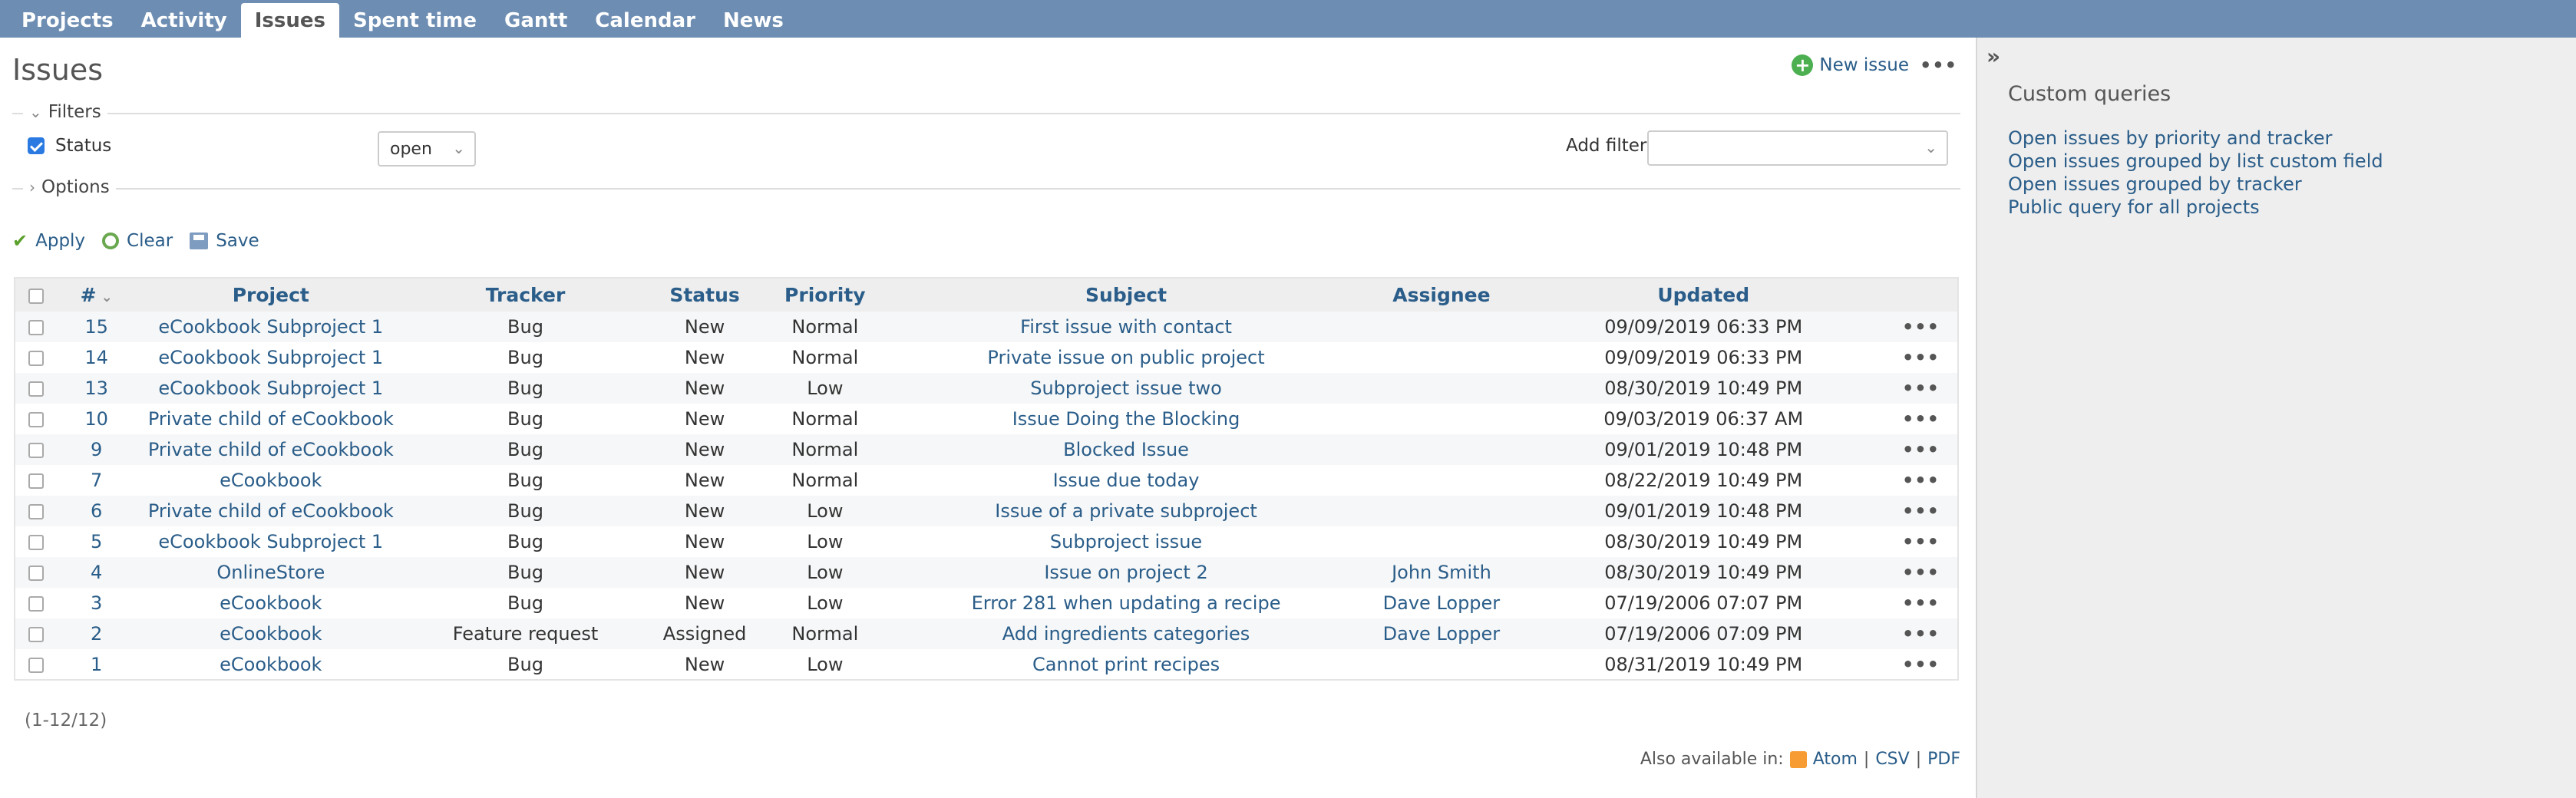 Image resolution: width=2576 pixels, height=798 pixels. What do you see at coordinates (1126, 419) in the screenshot?
I see `subject-link: Issue Doing the Blocking` at bounding box center [1126, 419].